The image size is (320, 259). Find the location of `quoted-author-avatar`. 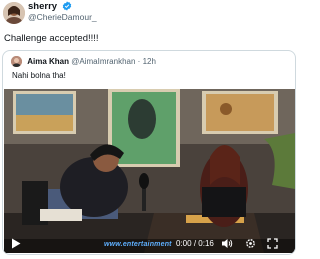

quoted-author-avatar is located at coordinates (16, 61).